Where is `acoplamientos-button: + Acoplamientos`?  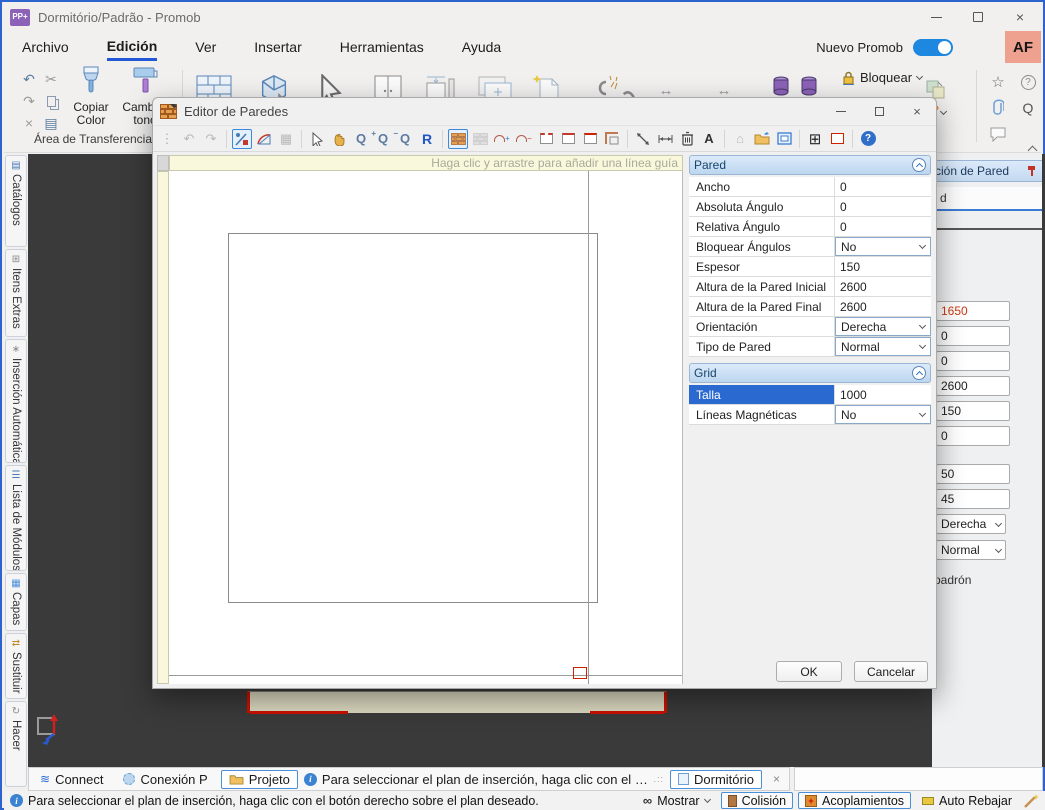 acoplamientos-button: + Acoplamientos is located at coordinates (855, 800).